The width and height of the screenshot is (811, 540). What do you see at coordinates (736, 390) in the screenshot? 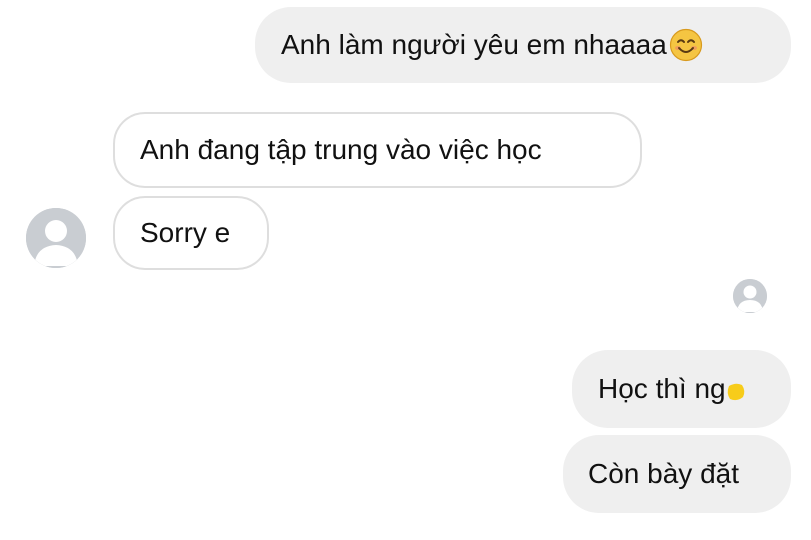
I see `yellow-censor-mark` at bounding box center [736, 390].